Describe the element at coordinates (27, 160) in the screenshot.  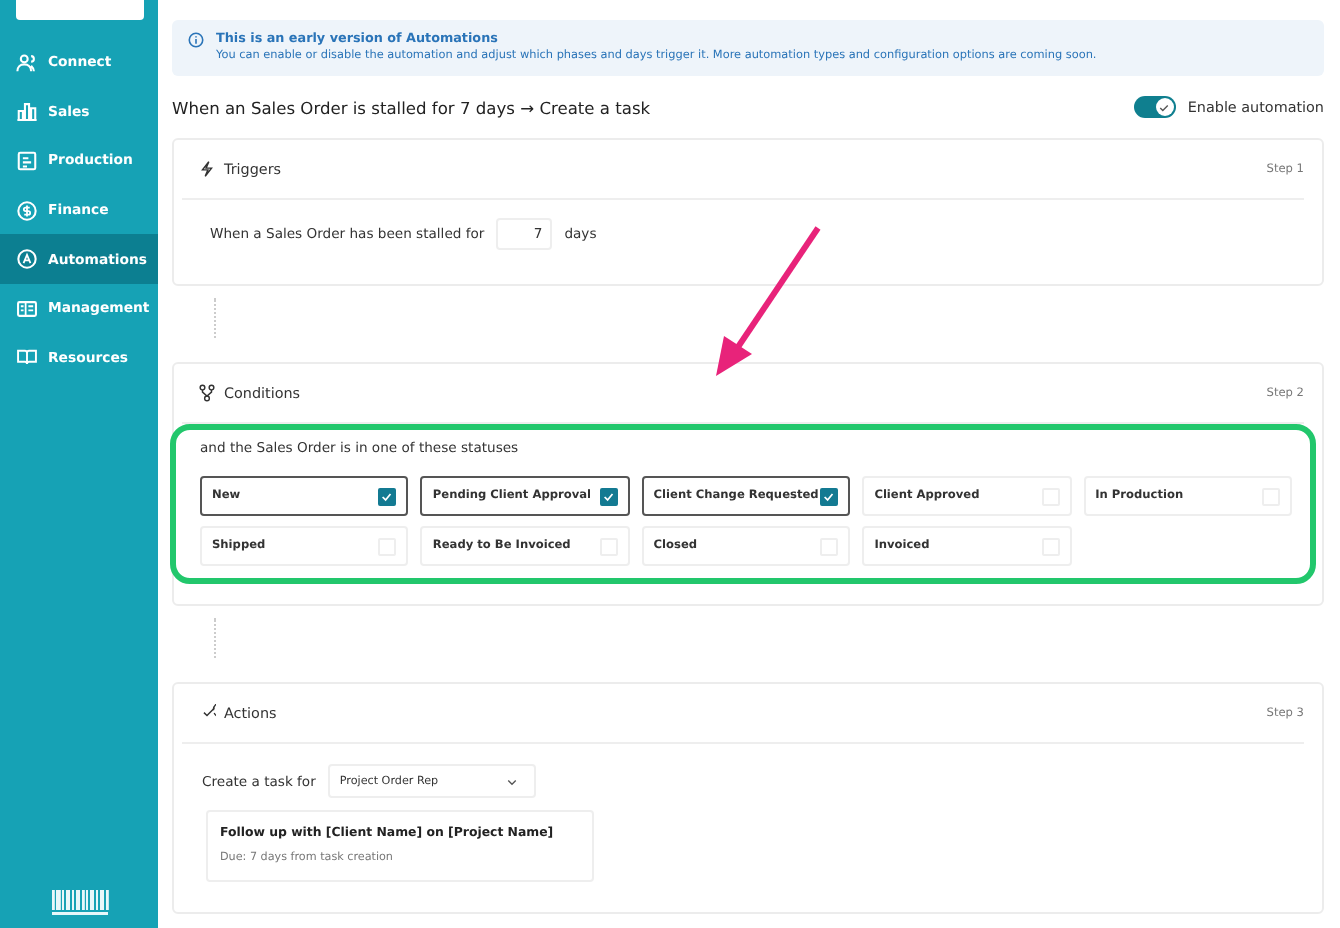
I see `document-icon` at that location.